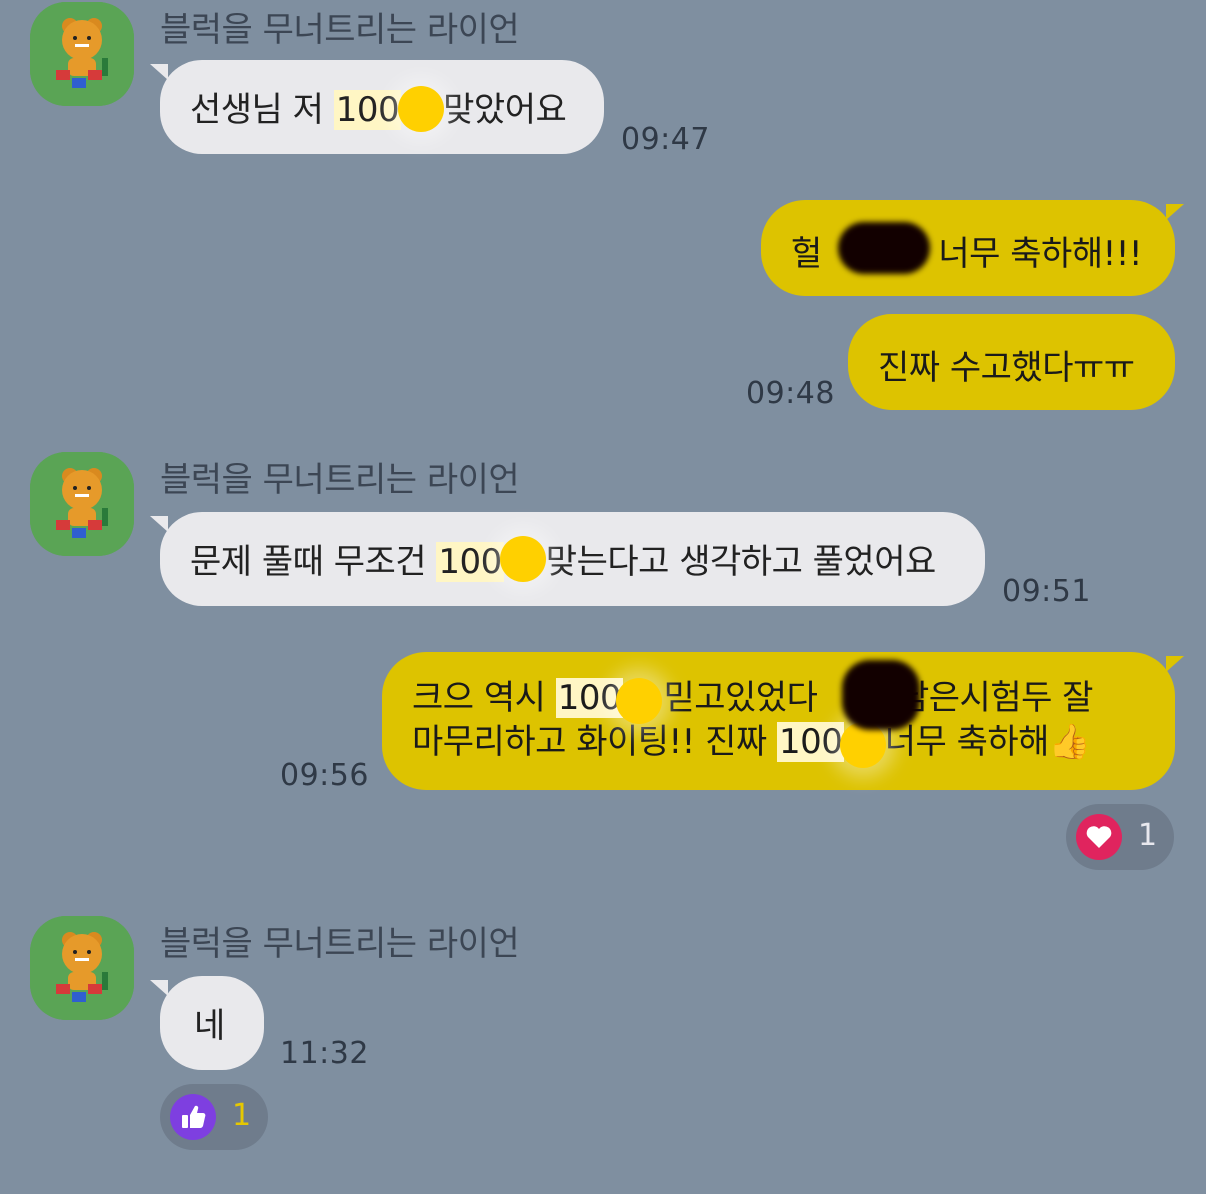  Describe the element at coordinates (790, 393) in the screenshot. I see `message-timestamp: 09:48` at that location.